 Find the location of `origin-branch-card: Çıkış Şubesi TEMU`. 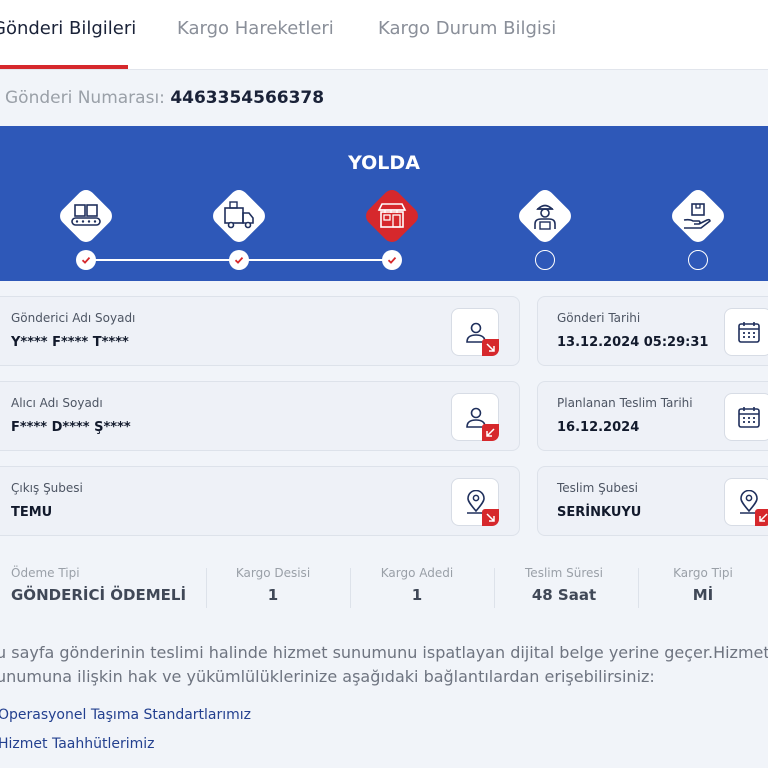

origin-branch-card: Çıkış Şubesi TEMU is located at coordinates (260, 501).